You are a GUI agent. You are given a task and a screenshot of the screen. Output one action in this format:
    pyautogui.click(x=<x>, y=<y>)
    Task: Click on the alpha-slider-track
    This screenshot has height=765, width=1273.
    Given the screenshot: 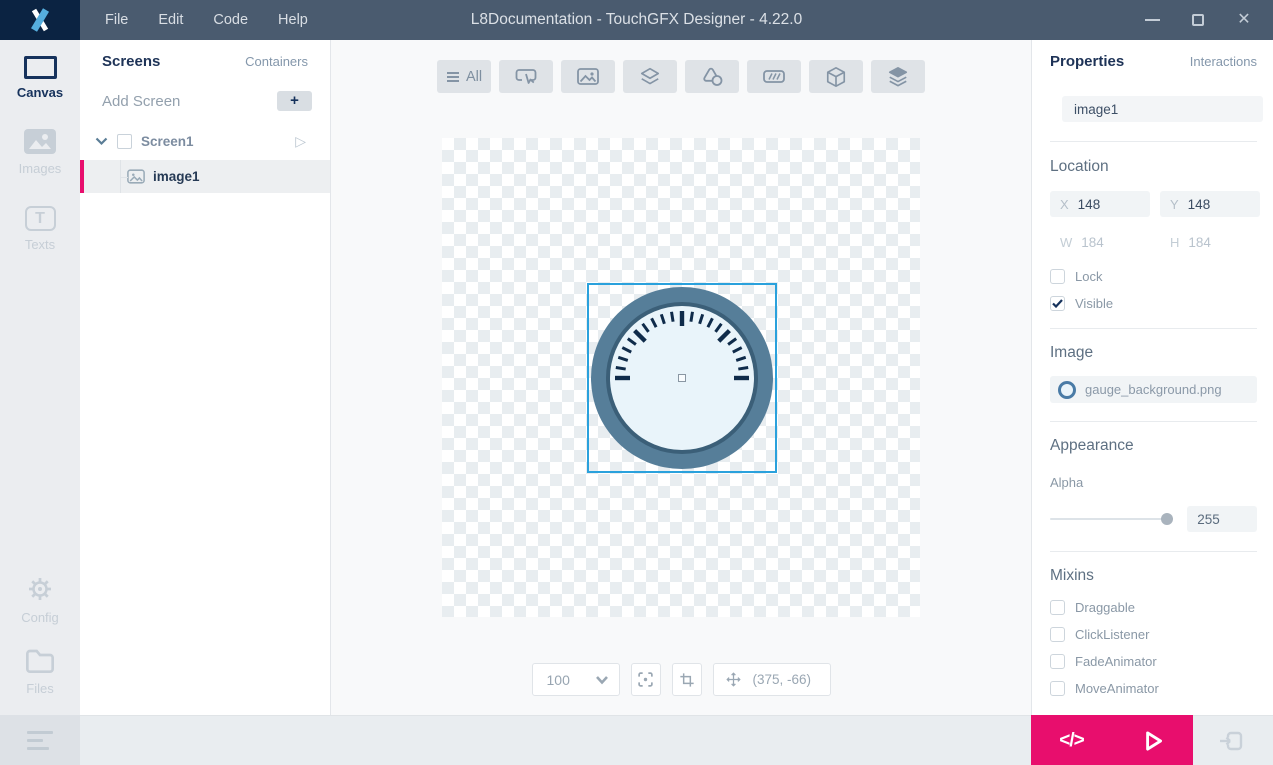 What is the action you would take?
    pyautogui.click(x=1112, y=519)
    